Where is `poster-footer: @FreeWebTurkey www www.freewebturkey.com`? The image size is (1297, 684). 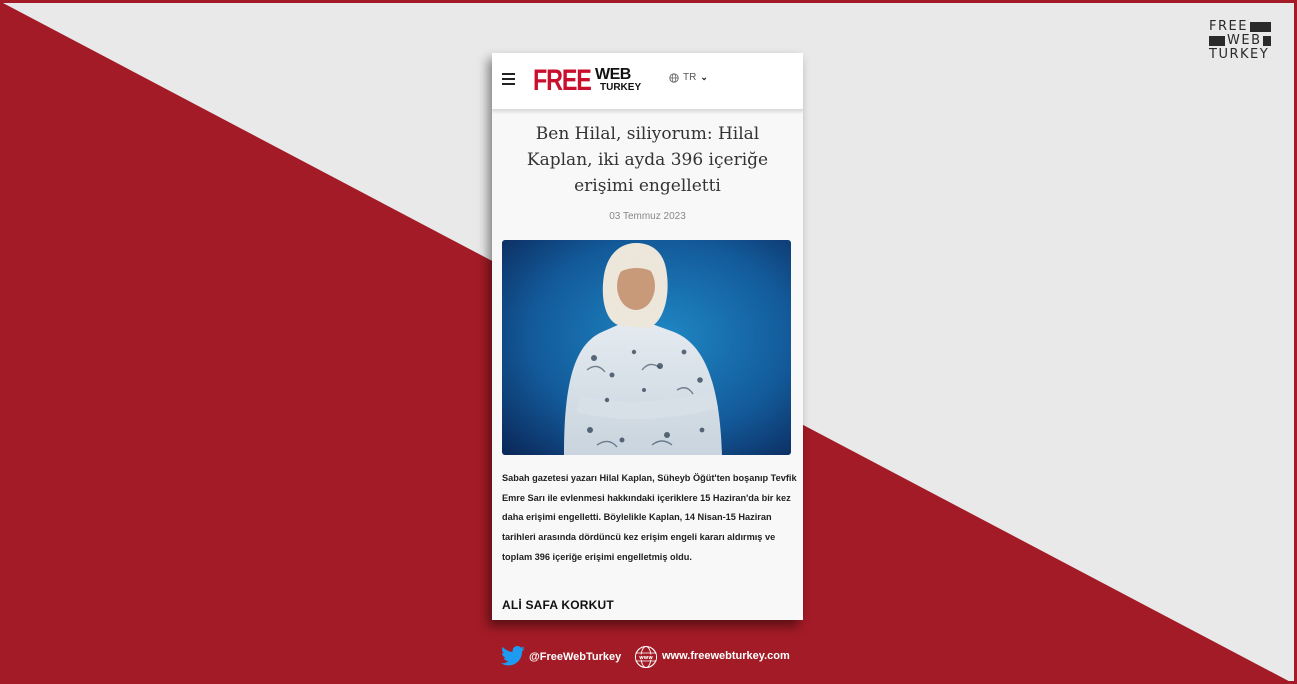 poster-footer: @FreeWebTurkey www www.freewebturkey.com is located at coordinates (648, 658).